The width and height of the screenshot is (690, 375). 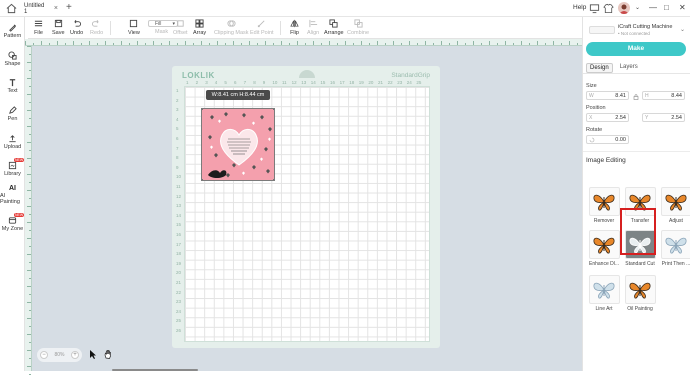 What do you see at coordinates (358, 23) in the screenshot?
I see `combine-icon` at bounding box center [358, 23].